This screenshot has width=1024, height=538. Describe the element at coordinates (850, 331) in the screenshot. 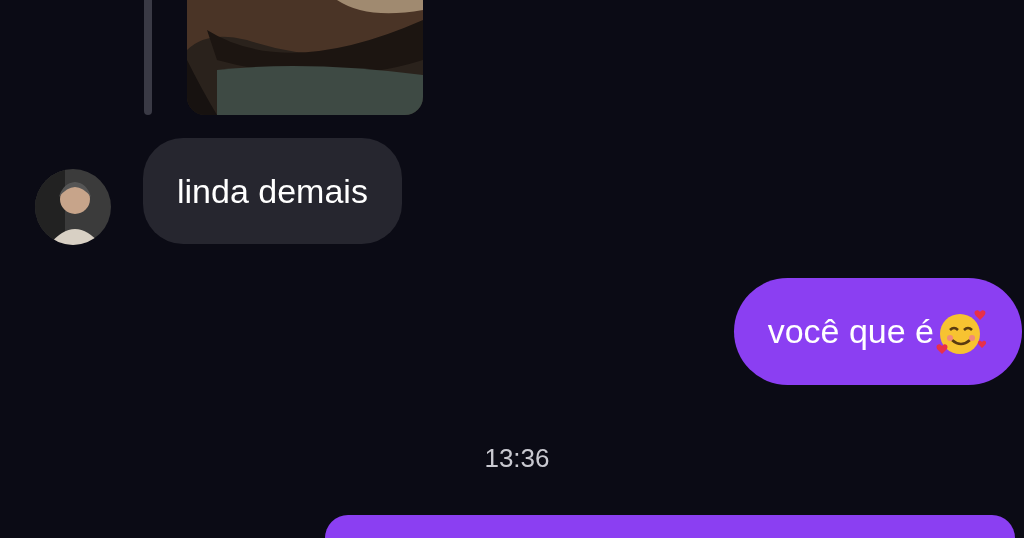

I see `message-text: você que é` at that location.